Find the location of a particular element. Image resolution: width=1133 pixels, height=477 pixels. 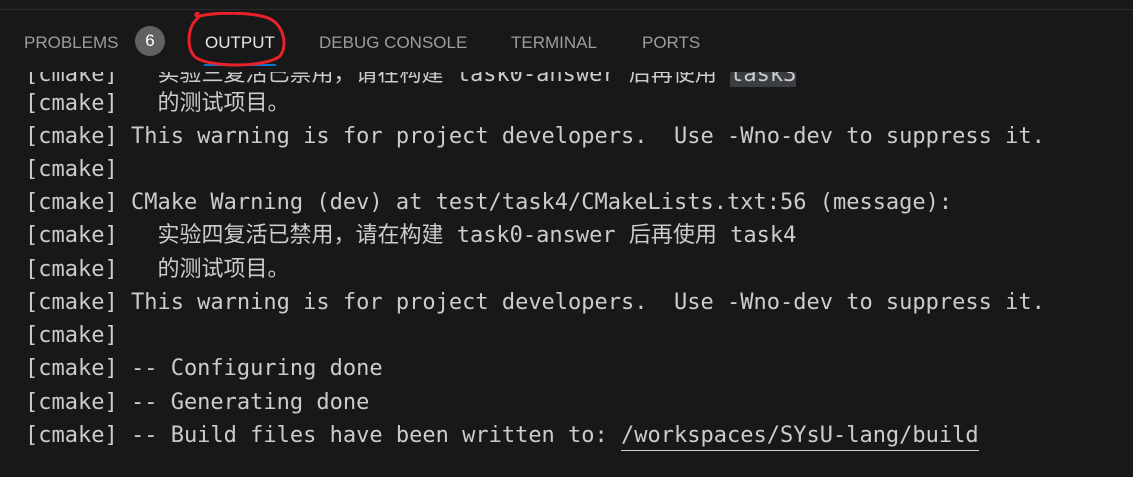

tab-problems: PROBLEMS is located at coordinates (71, 41).